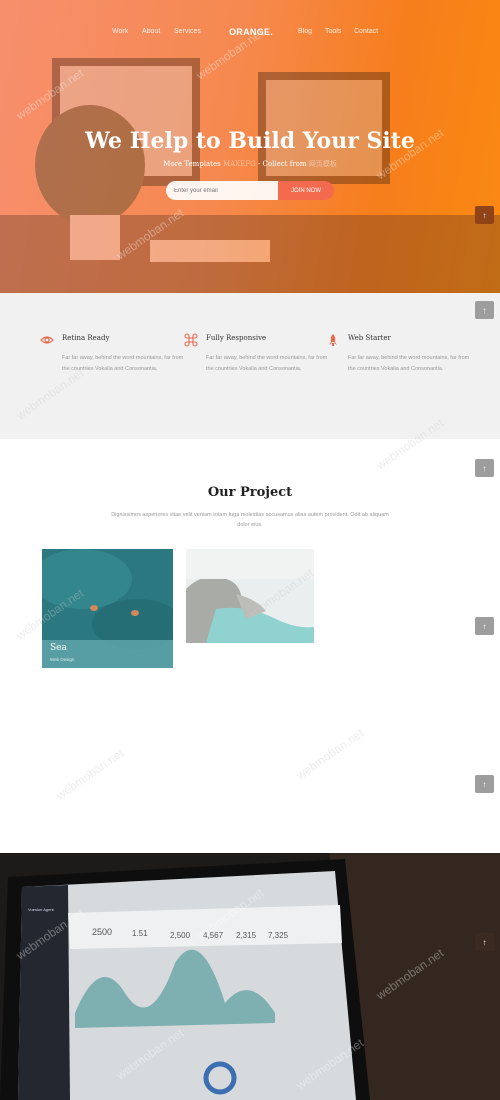 This screenshot has height=1100, width=500. What do you see at coordinates (58, 648) in the screenshot?
I see `card-title: Sea` at bounding box center [58, 648].